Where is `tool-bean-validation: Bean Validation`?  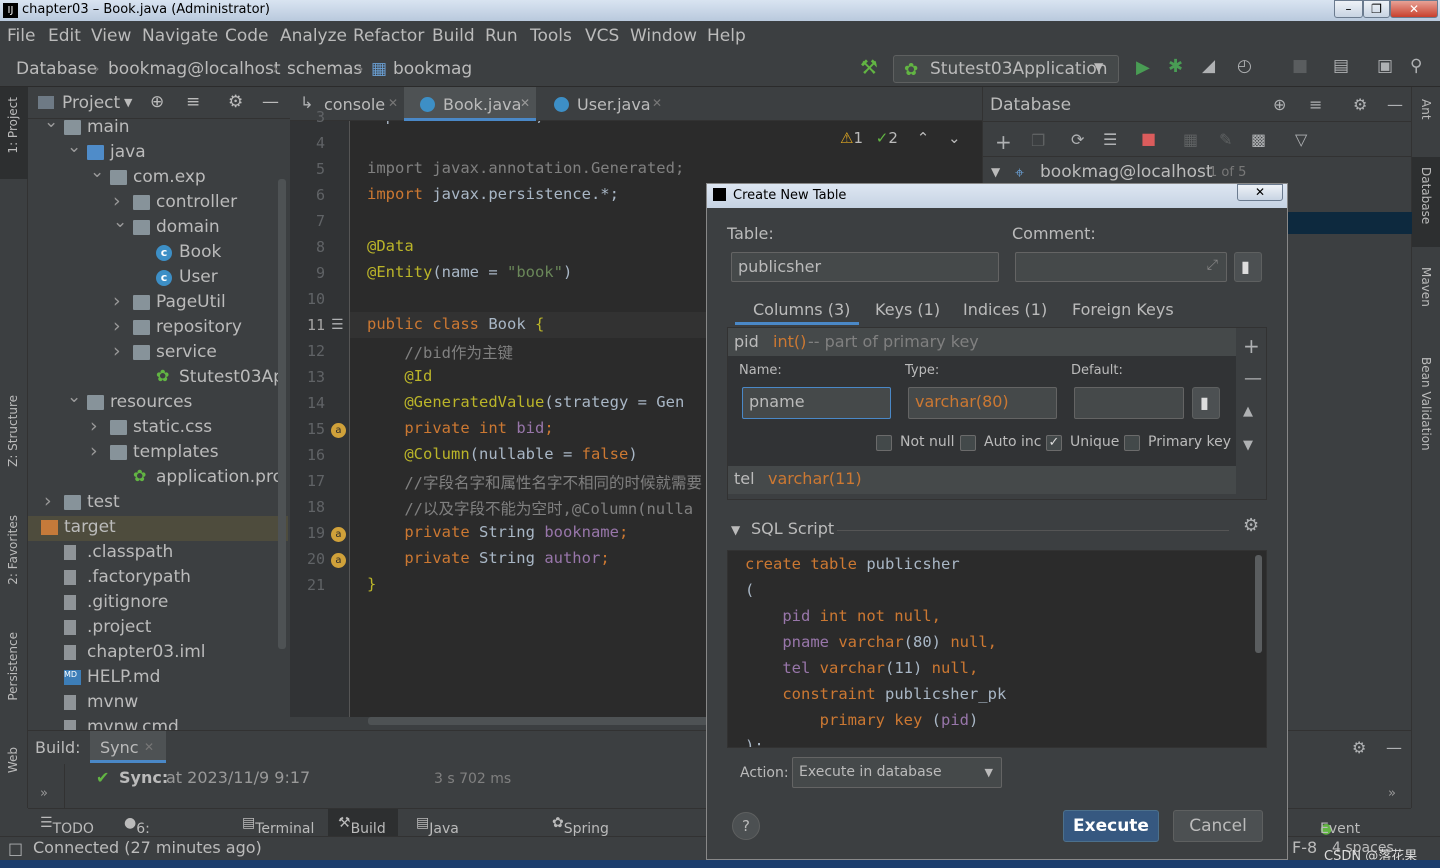
tool-bean-validation: Bean Validation is located at coordinates (1426, 404).